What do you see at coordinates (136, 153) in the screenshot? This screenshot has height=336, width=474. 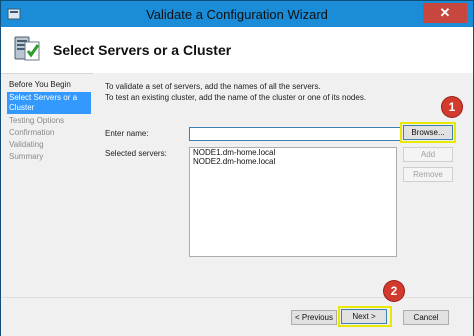 I see `selected-servers-label: Selected servers:` at bounding box center [136, 153].